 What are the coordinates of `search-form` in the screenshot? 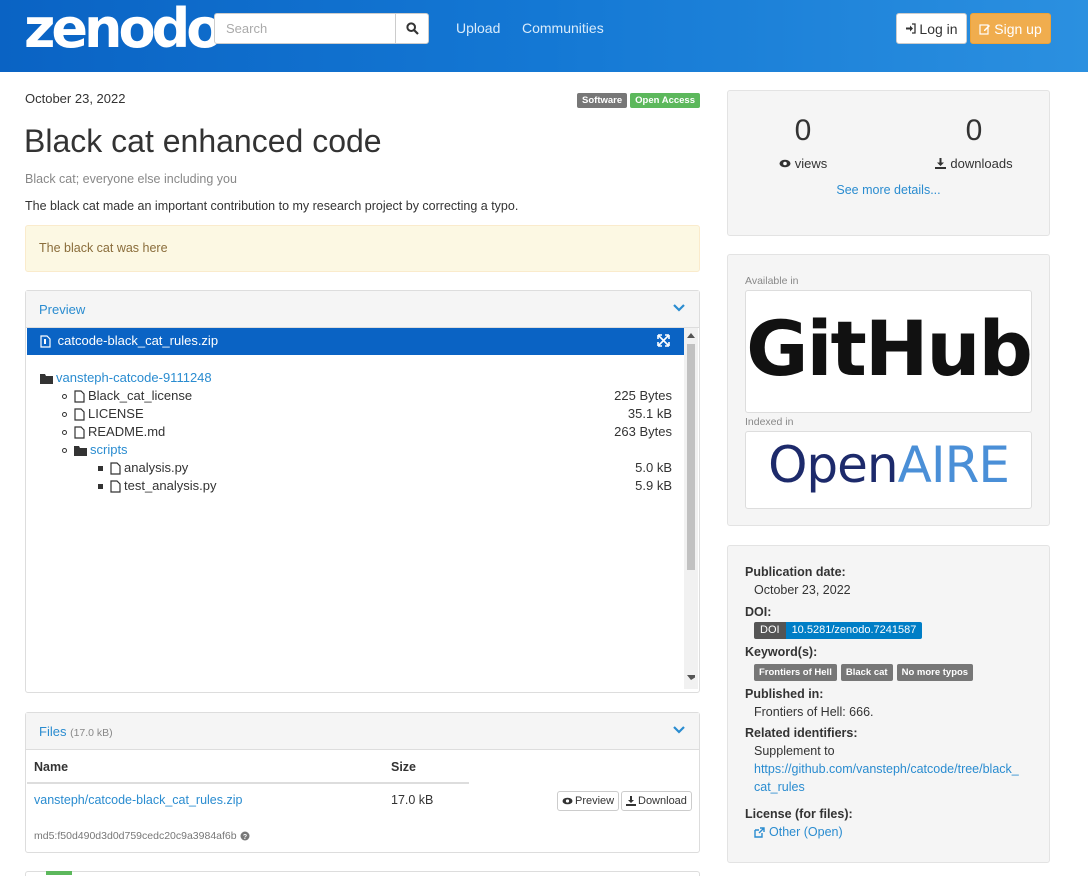 It's located at (321, 28).